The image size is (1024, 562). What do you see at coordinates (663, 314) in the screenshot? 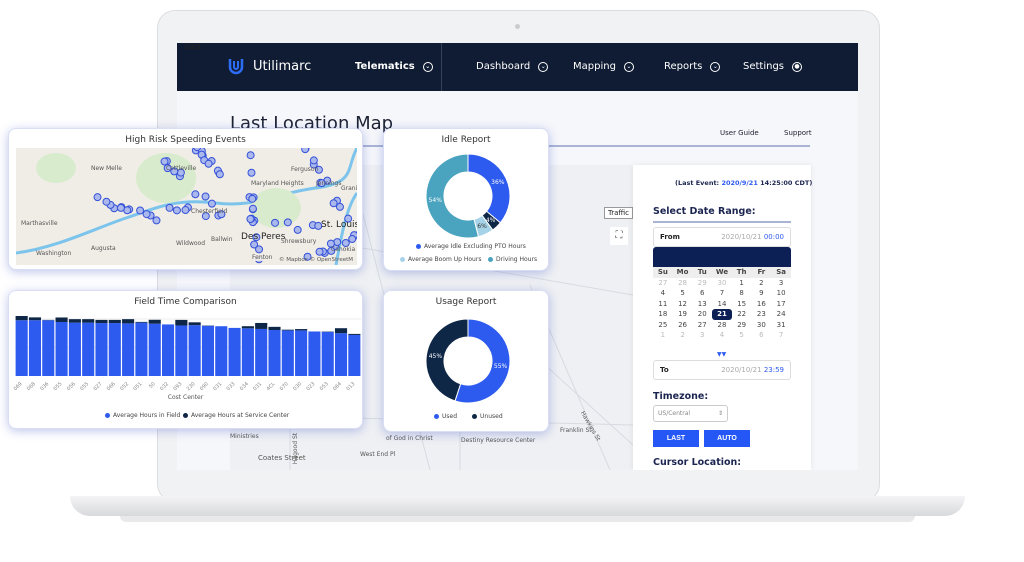
I see `calendar-day: 18` at bounding box center [663, 314].